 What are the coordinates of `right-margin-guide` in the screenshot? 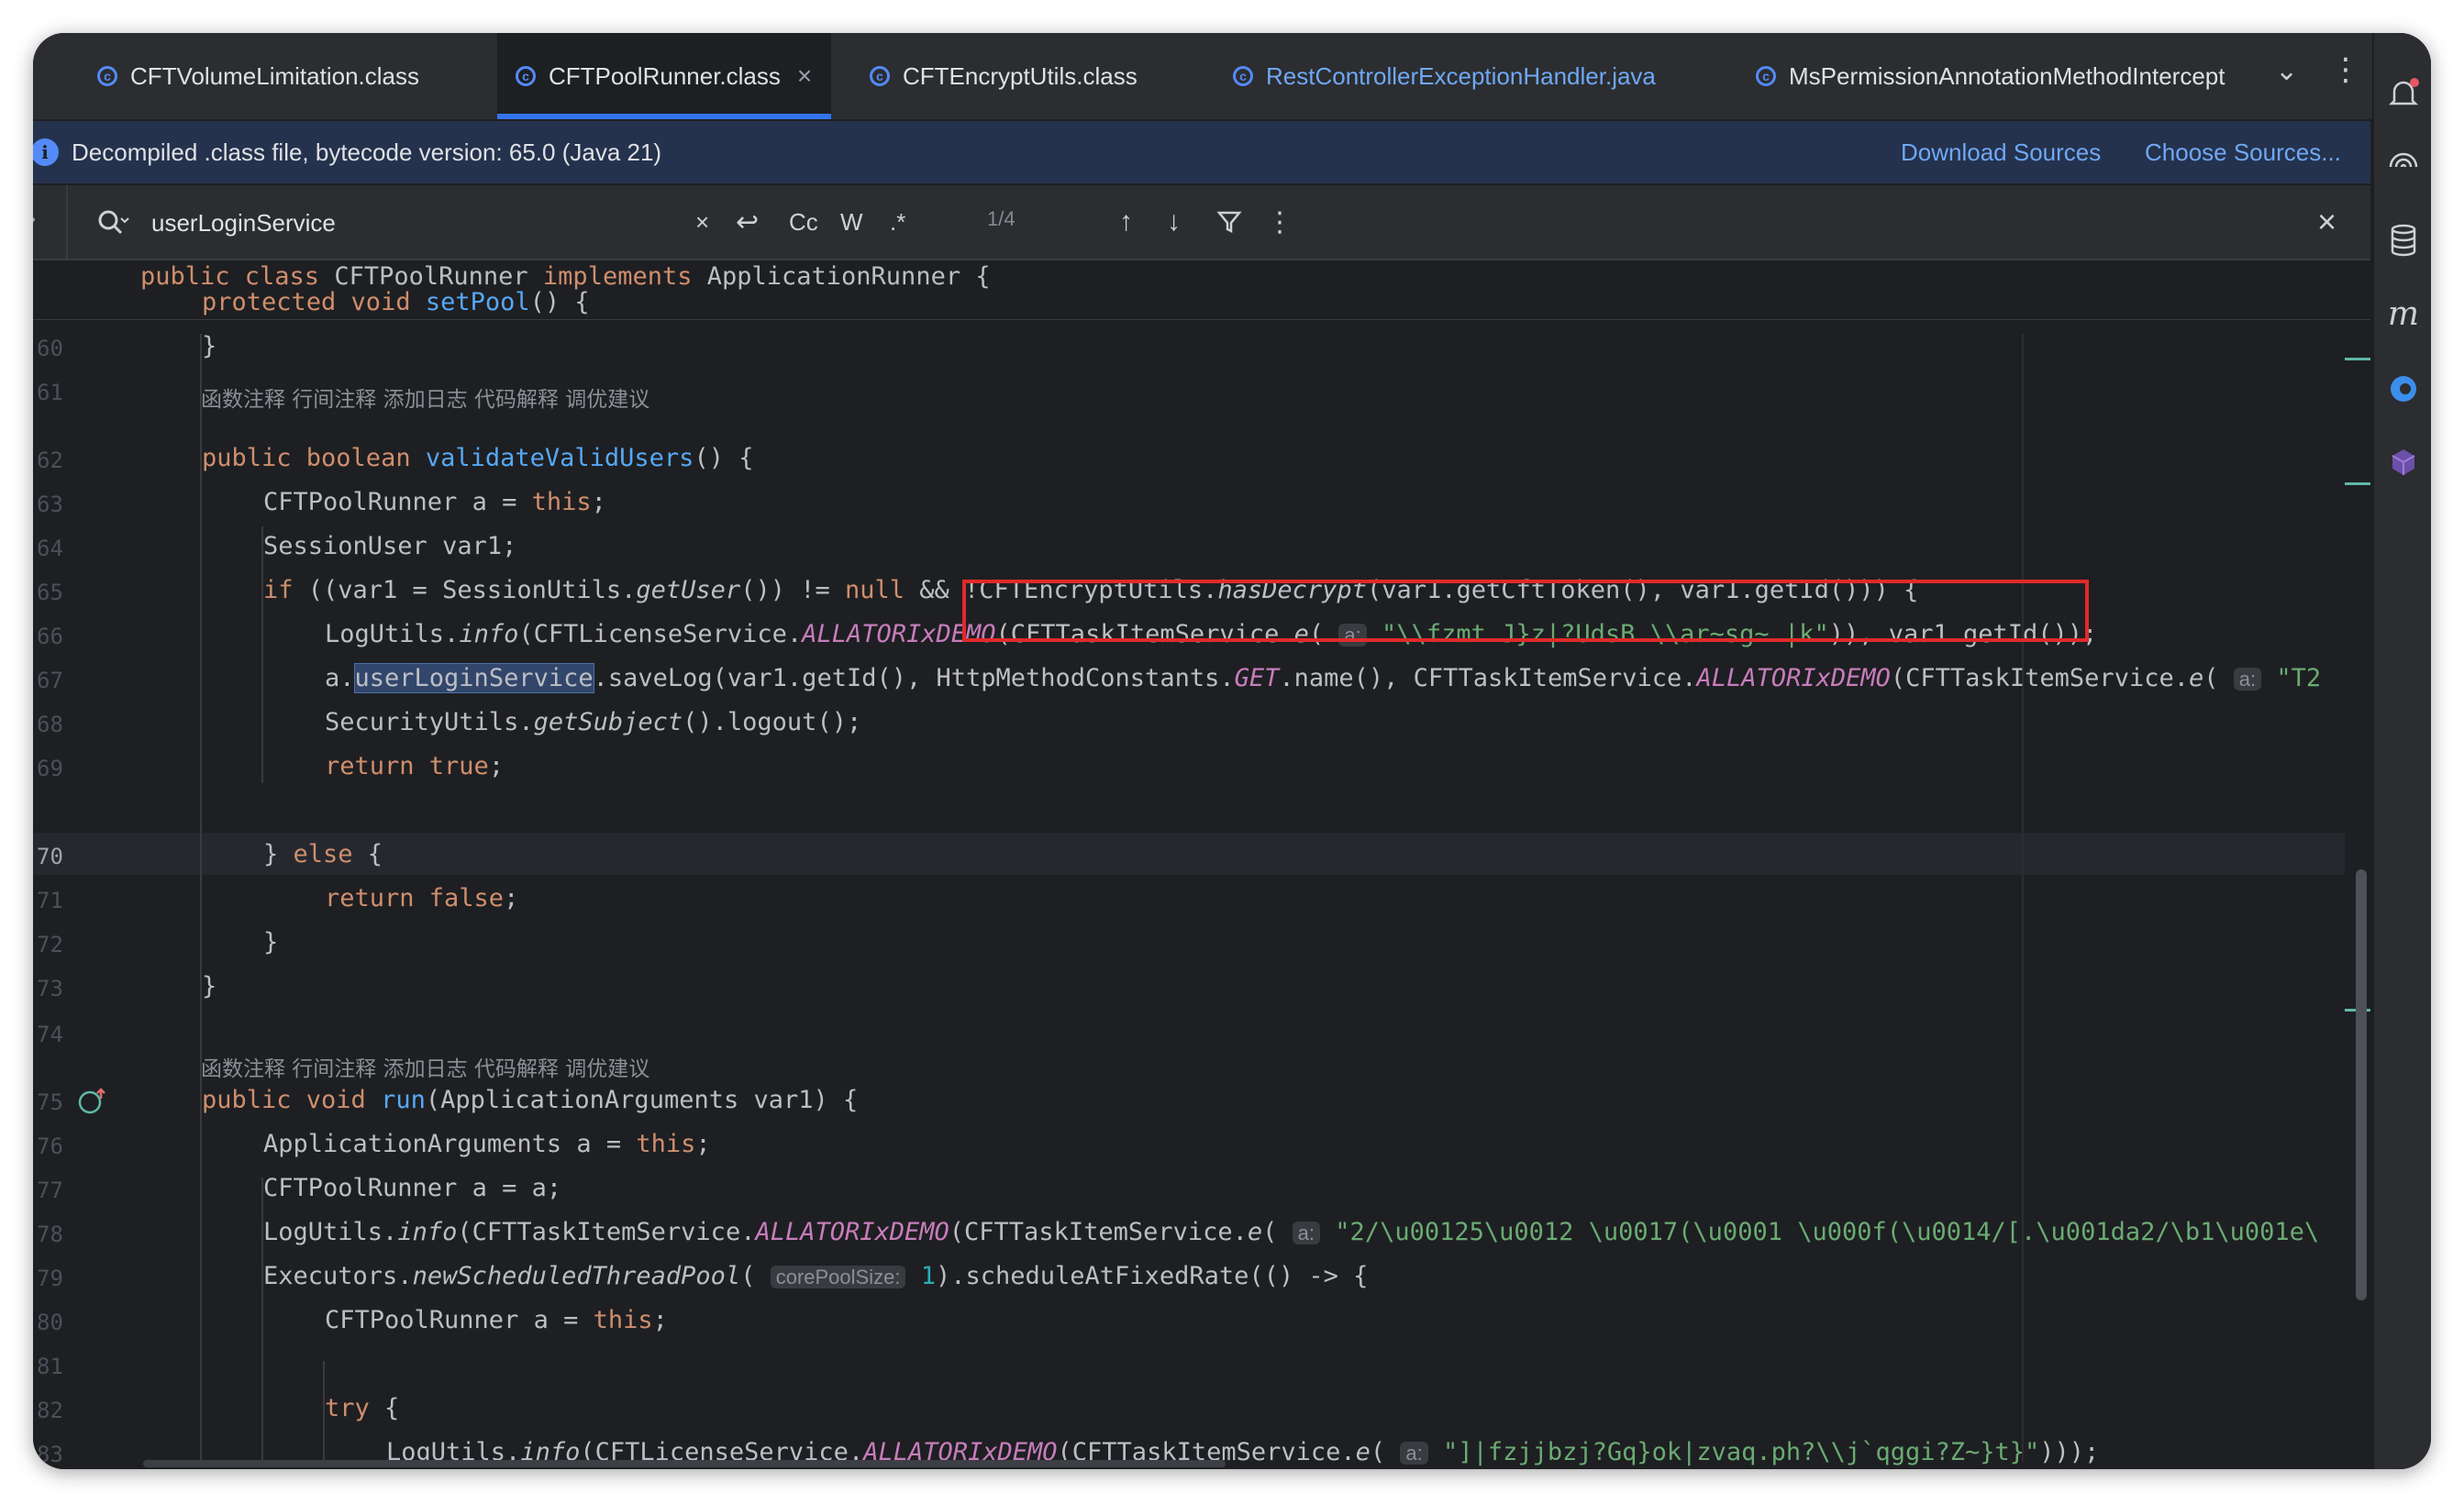 It's located at (2023, 898).